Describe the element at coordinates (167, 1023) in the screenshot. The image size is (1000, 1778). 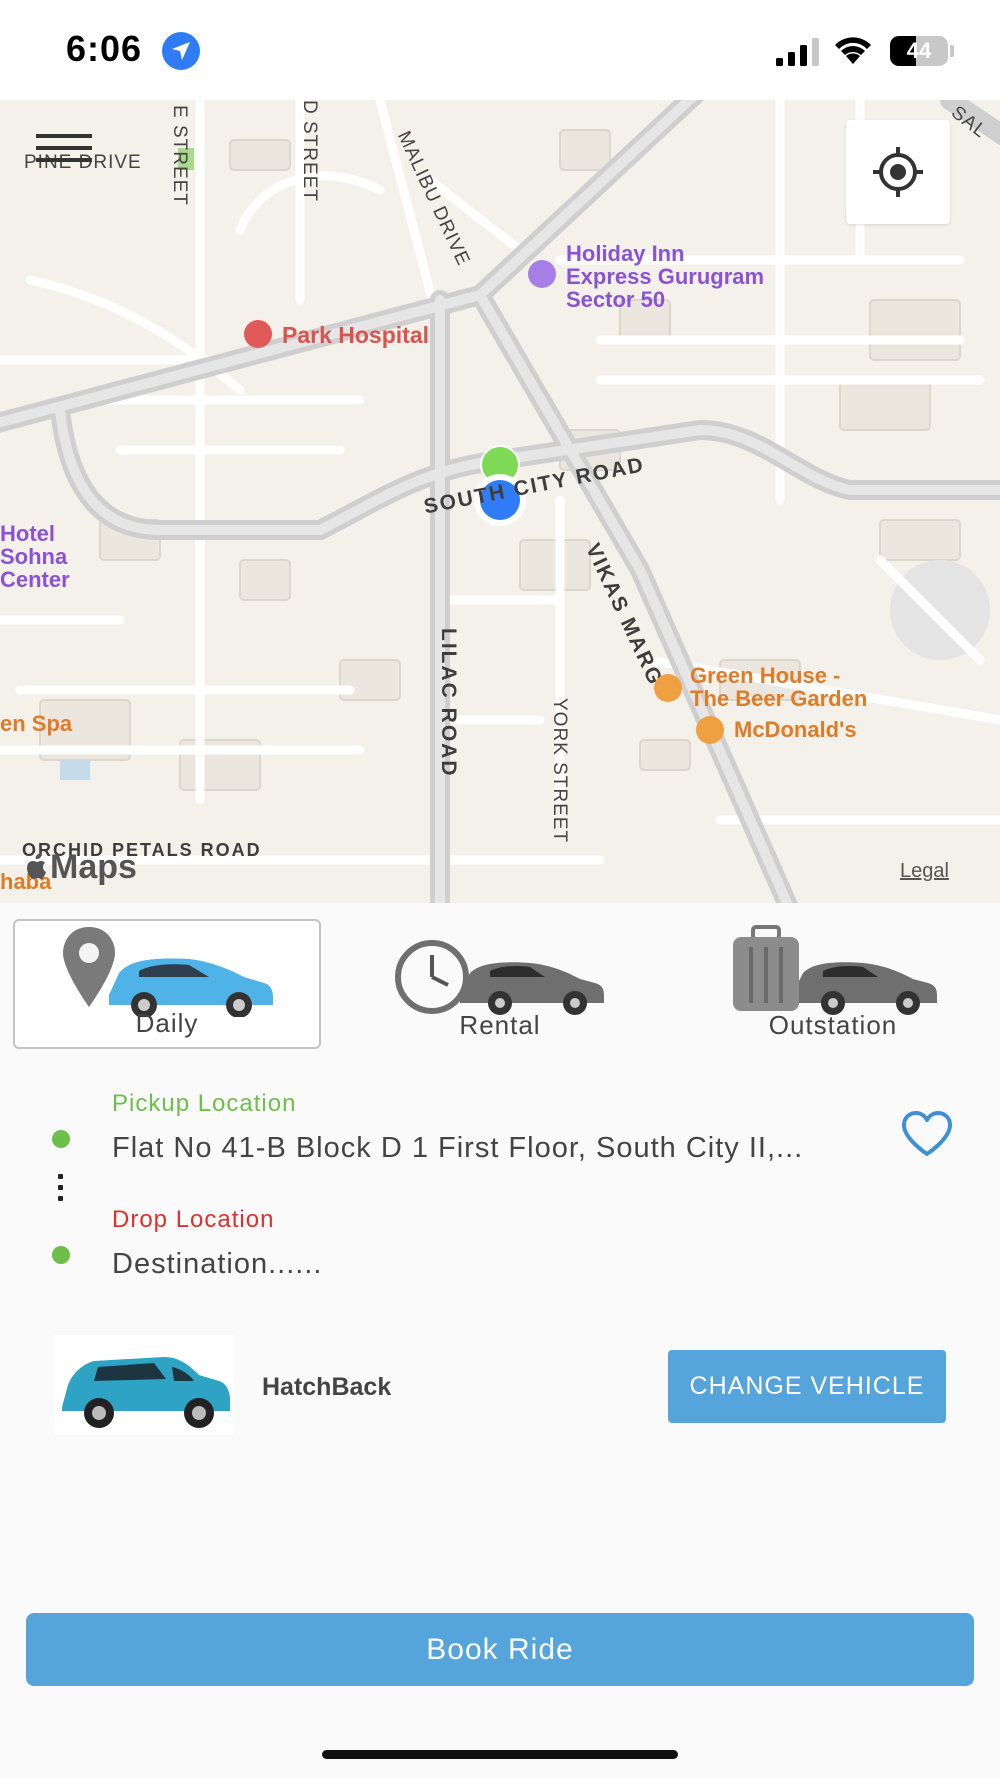
I see `ride-tab-label: Daily` at that location.